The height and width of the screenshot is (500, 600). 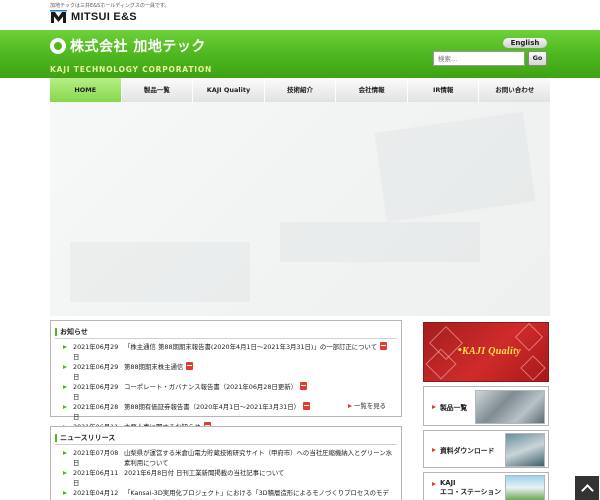 What do you see at coordinates (525, 450) in the screenshot?
I see `catalog-image` at bounding box center [525, 450].